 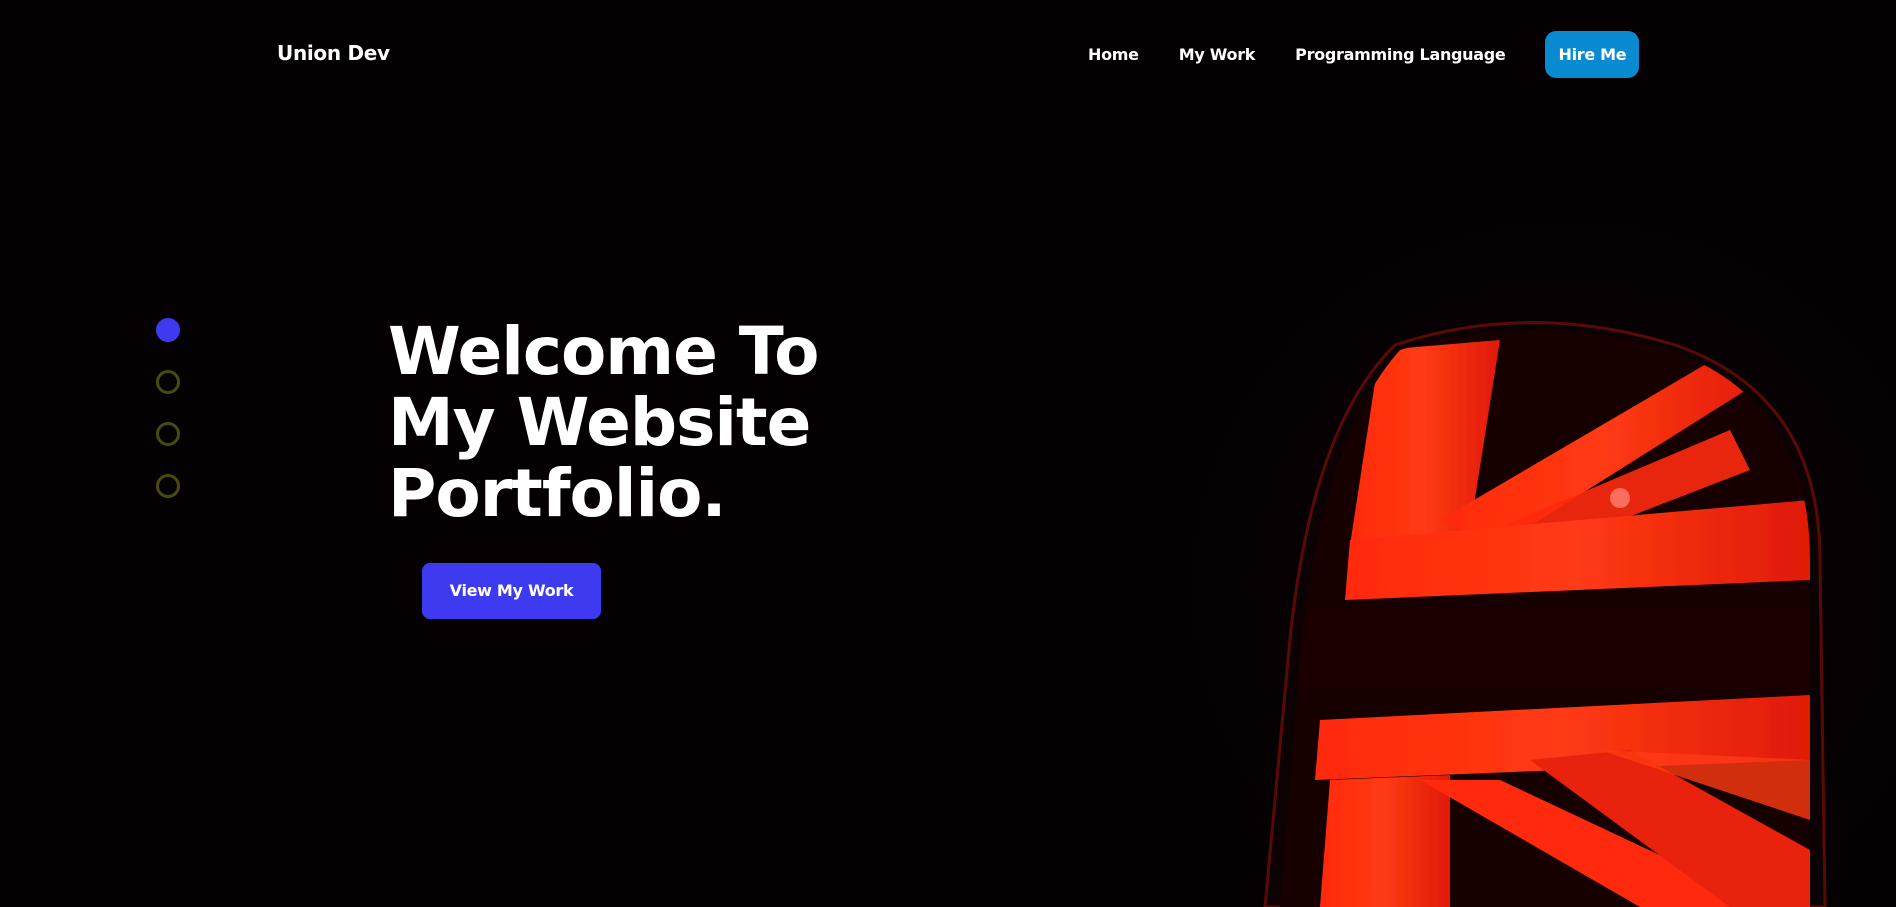 What do you see at coordinates (599, 422) in the screenshot?
I see `hero-title-line-2: My Website` at bounding box center [599, 422].